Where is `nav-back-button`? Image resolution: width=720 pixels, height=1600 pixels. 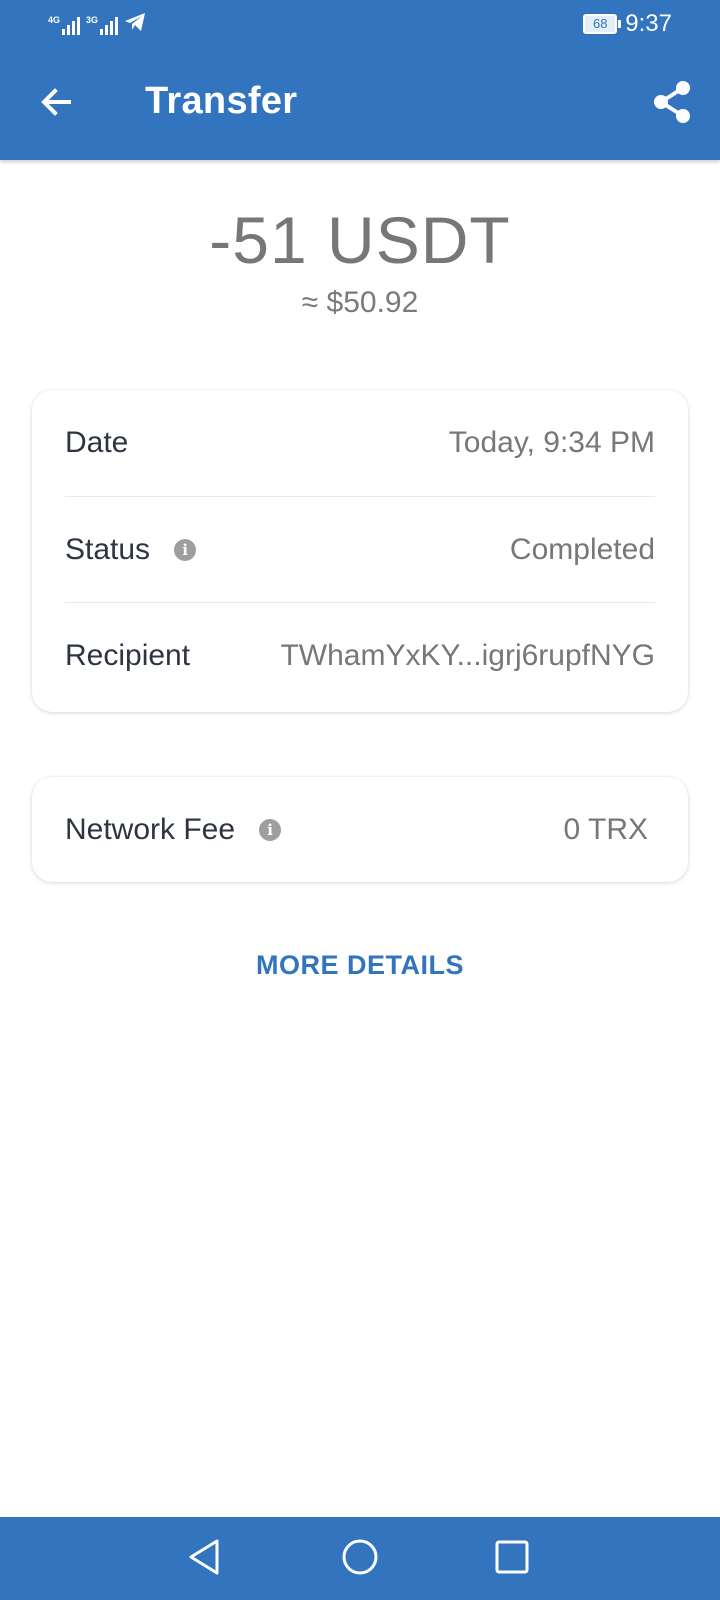 nav-back-button is located at coordinates (204, 1559).